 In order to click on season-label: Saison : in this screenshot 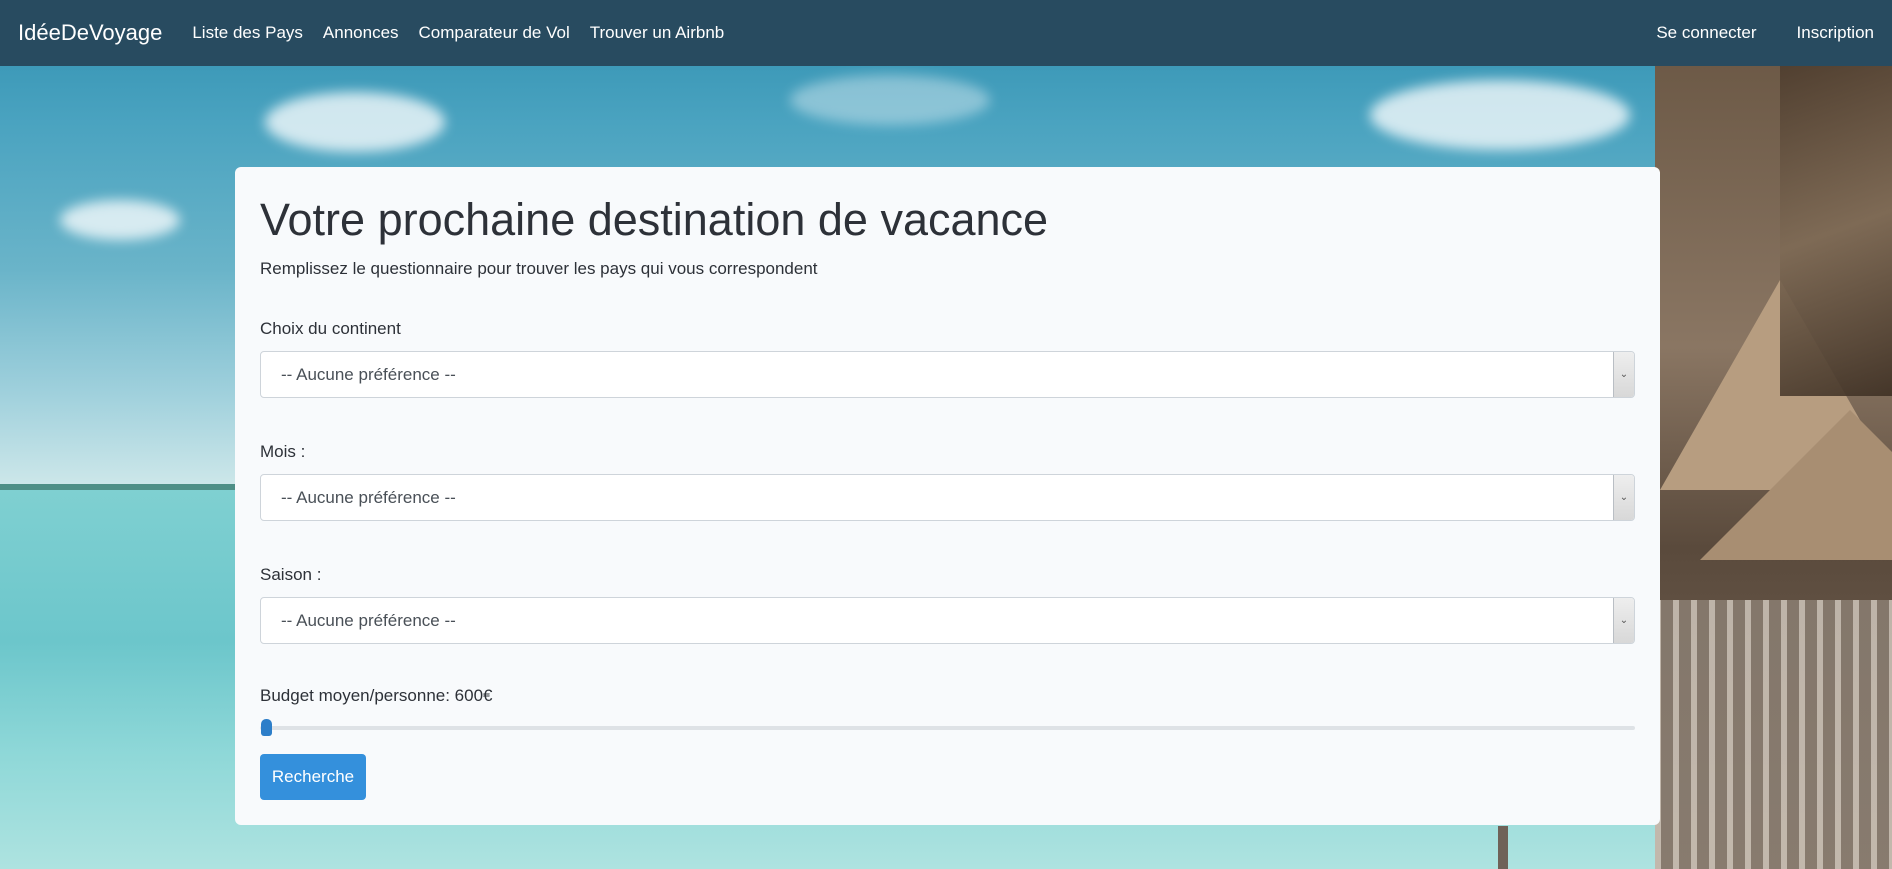, I will do `click(291, 574)`.